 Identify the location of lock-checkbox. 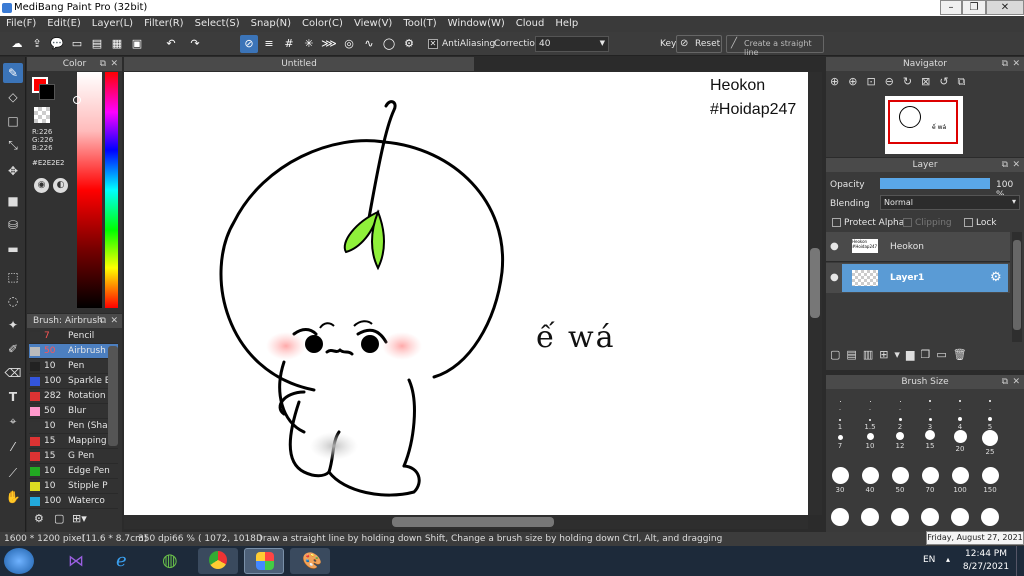
(968, 222).